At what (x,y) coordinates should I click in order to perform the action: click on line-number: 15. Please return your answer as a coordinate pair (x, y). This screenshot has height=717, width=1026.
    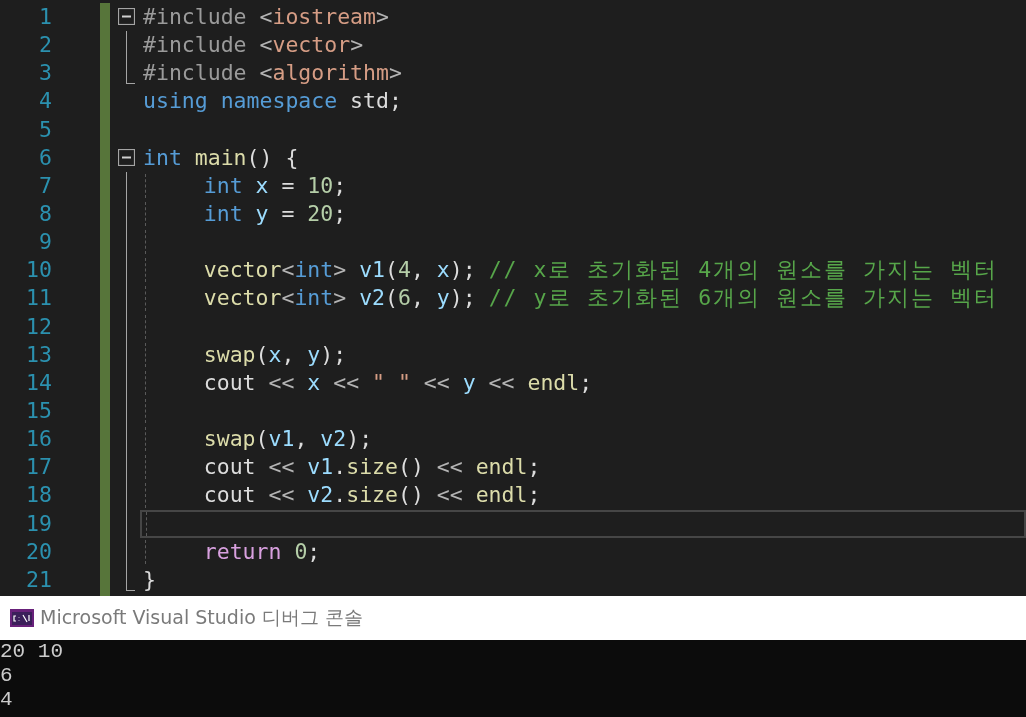
    Looking at the image, I should click on (39, 410).